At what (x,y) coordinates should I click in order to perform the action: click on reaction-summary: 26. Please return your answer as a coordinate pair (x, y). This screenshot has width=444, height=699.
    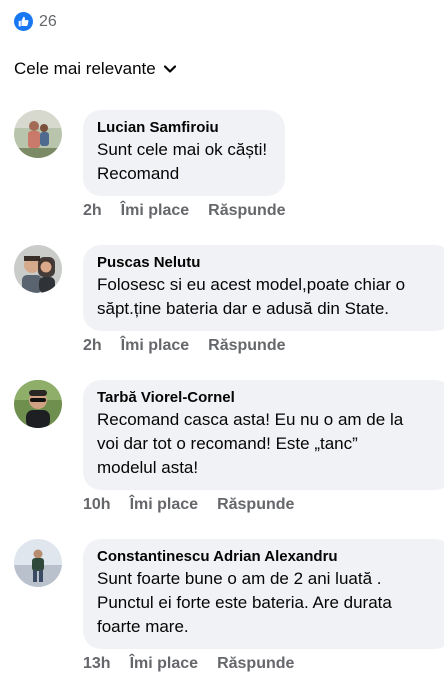
    Looking at the image, I should click on (35, 21).